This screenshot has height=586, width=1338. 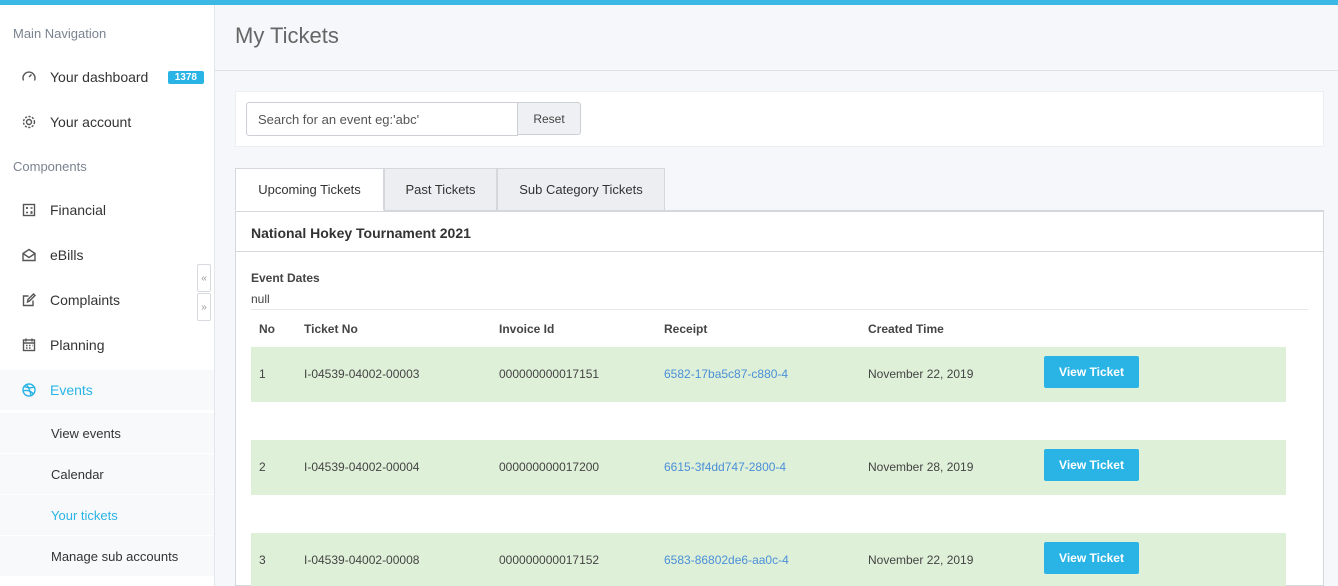 I want to click on sidebar-item-label: Your dashboard, so click(x=99, y=77).